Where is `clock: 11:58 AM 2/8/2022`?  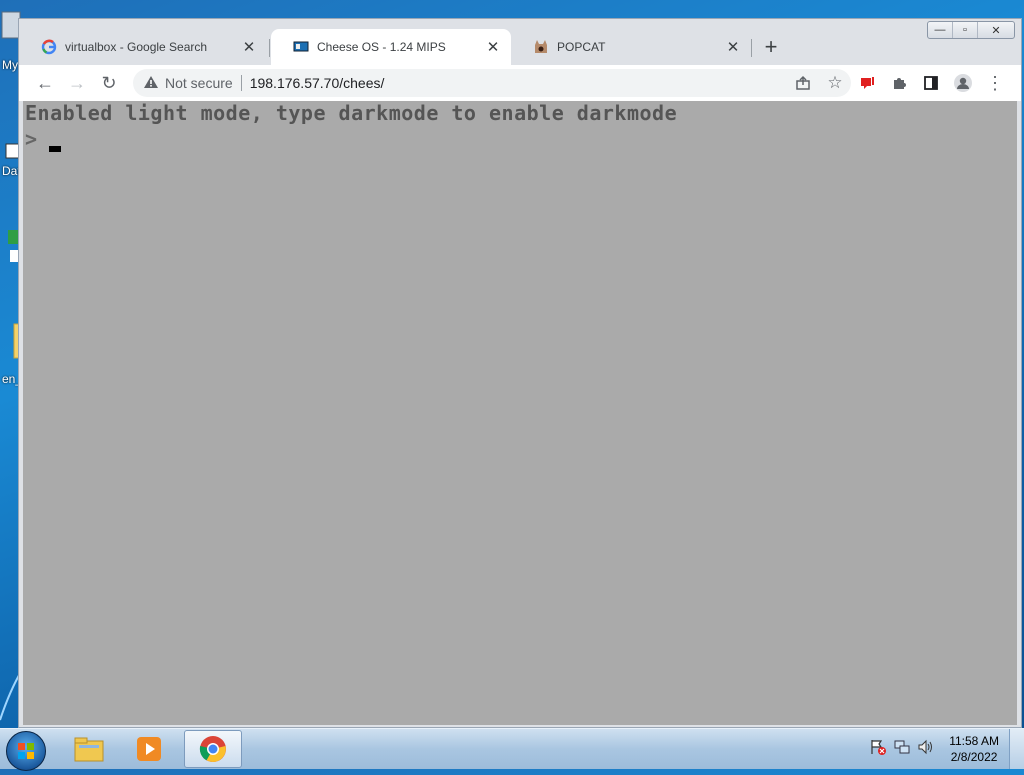
clock: 11:58 AM 2/8/2022 is located at coordinates (974, 749).